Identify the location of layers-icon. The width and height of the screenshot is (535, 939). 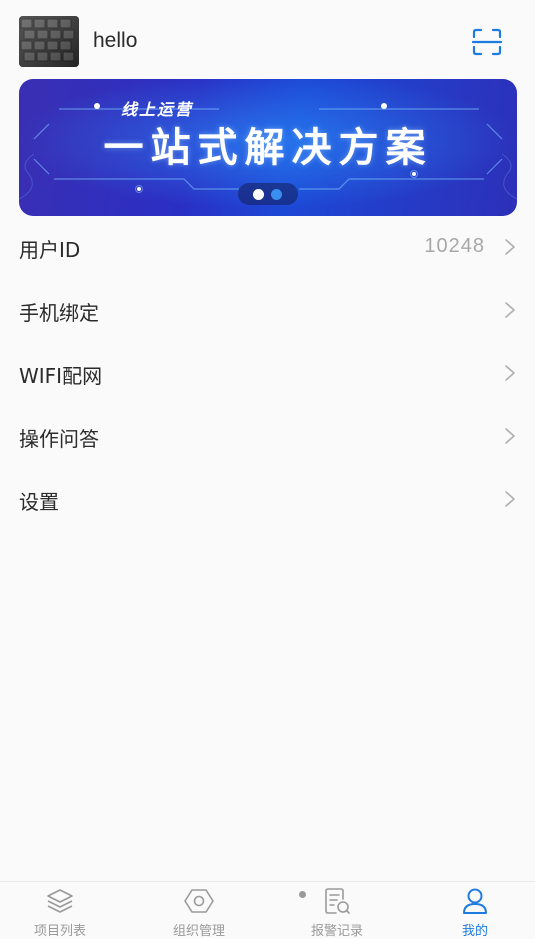
(60, 901).